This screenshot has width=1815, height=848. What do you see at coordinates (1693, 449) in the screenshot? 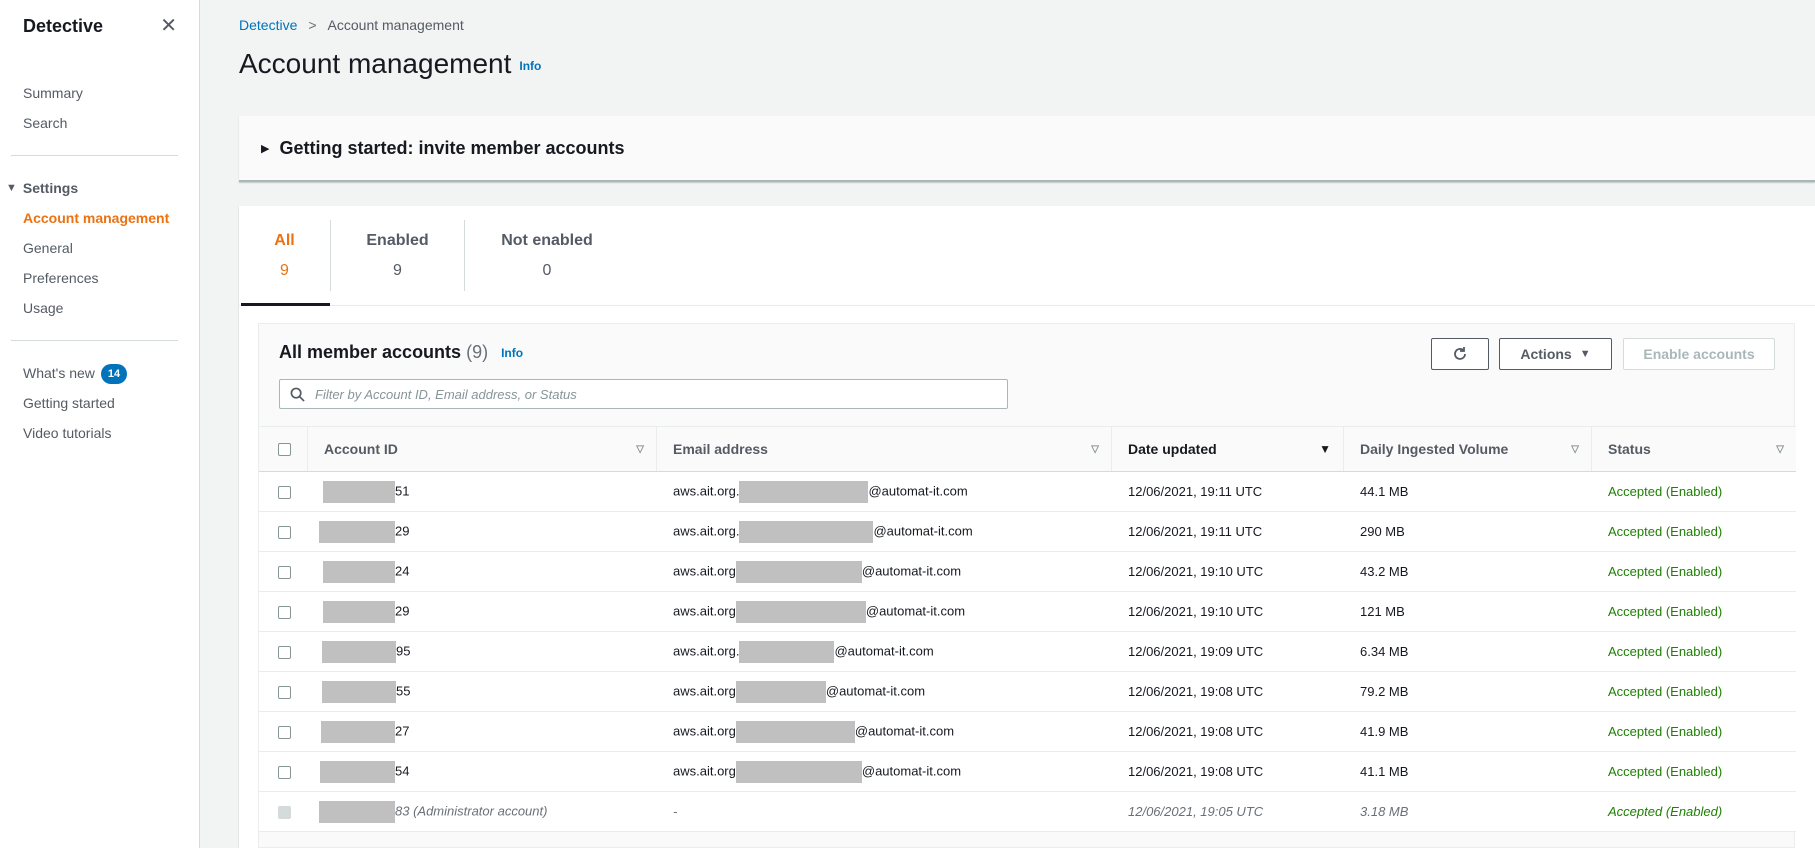
I see `column-header-status: Status ▽` at bounding box center [1693, 449].